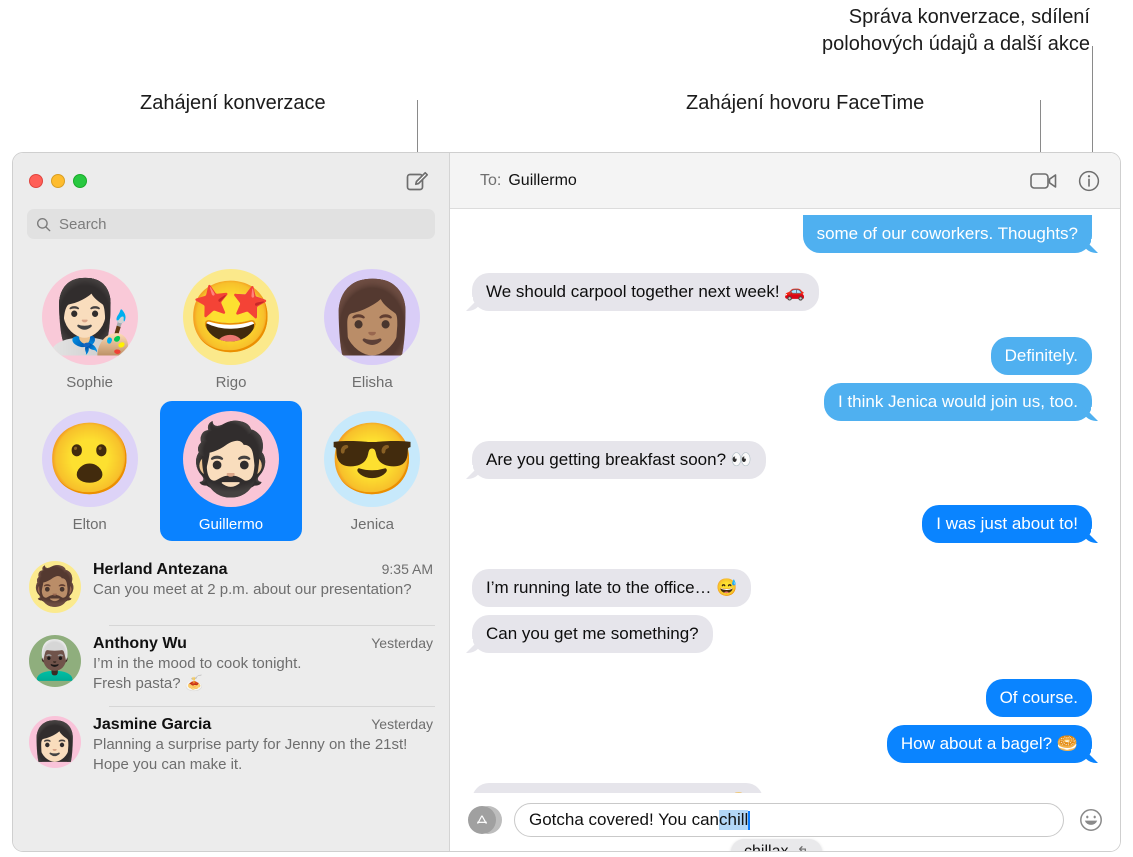 The height and width of the screenshot is (857, 1133). I want to click on pin-label: Elisha, so click(372, 382).